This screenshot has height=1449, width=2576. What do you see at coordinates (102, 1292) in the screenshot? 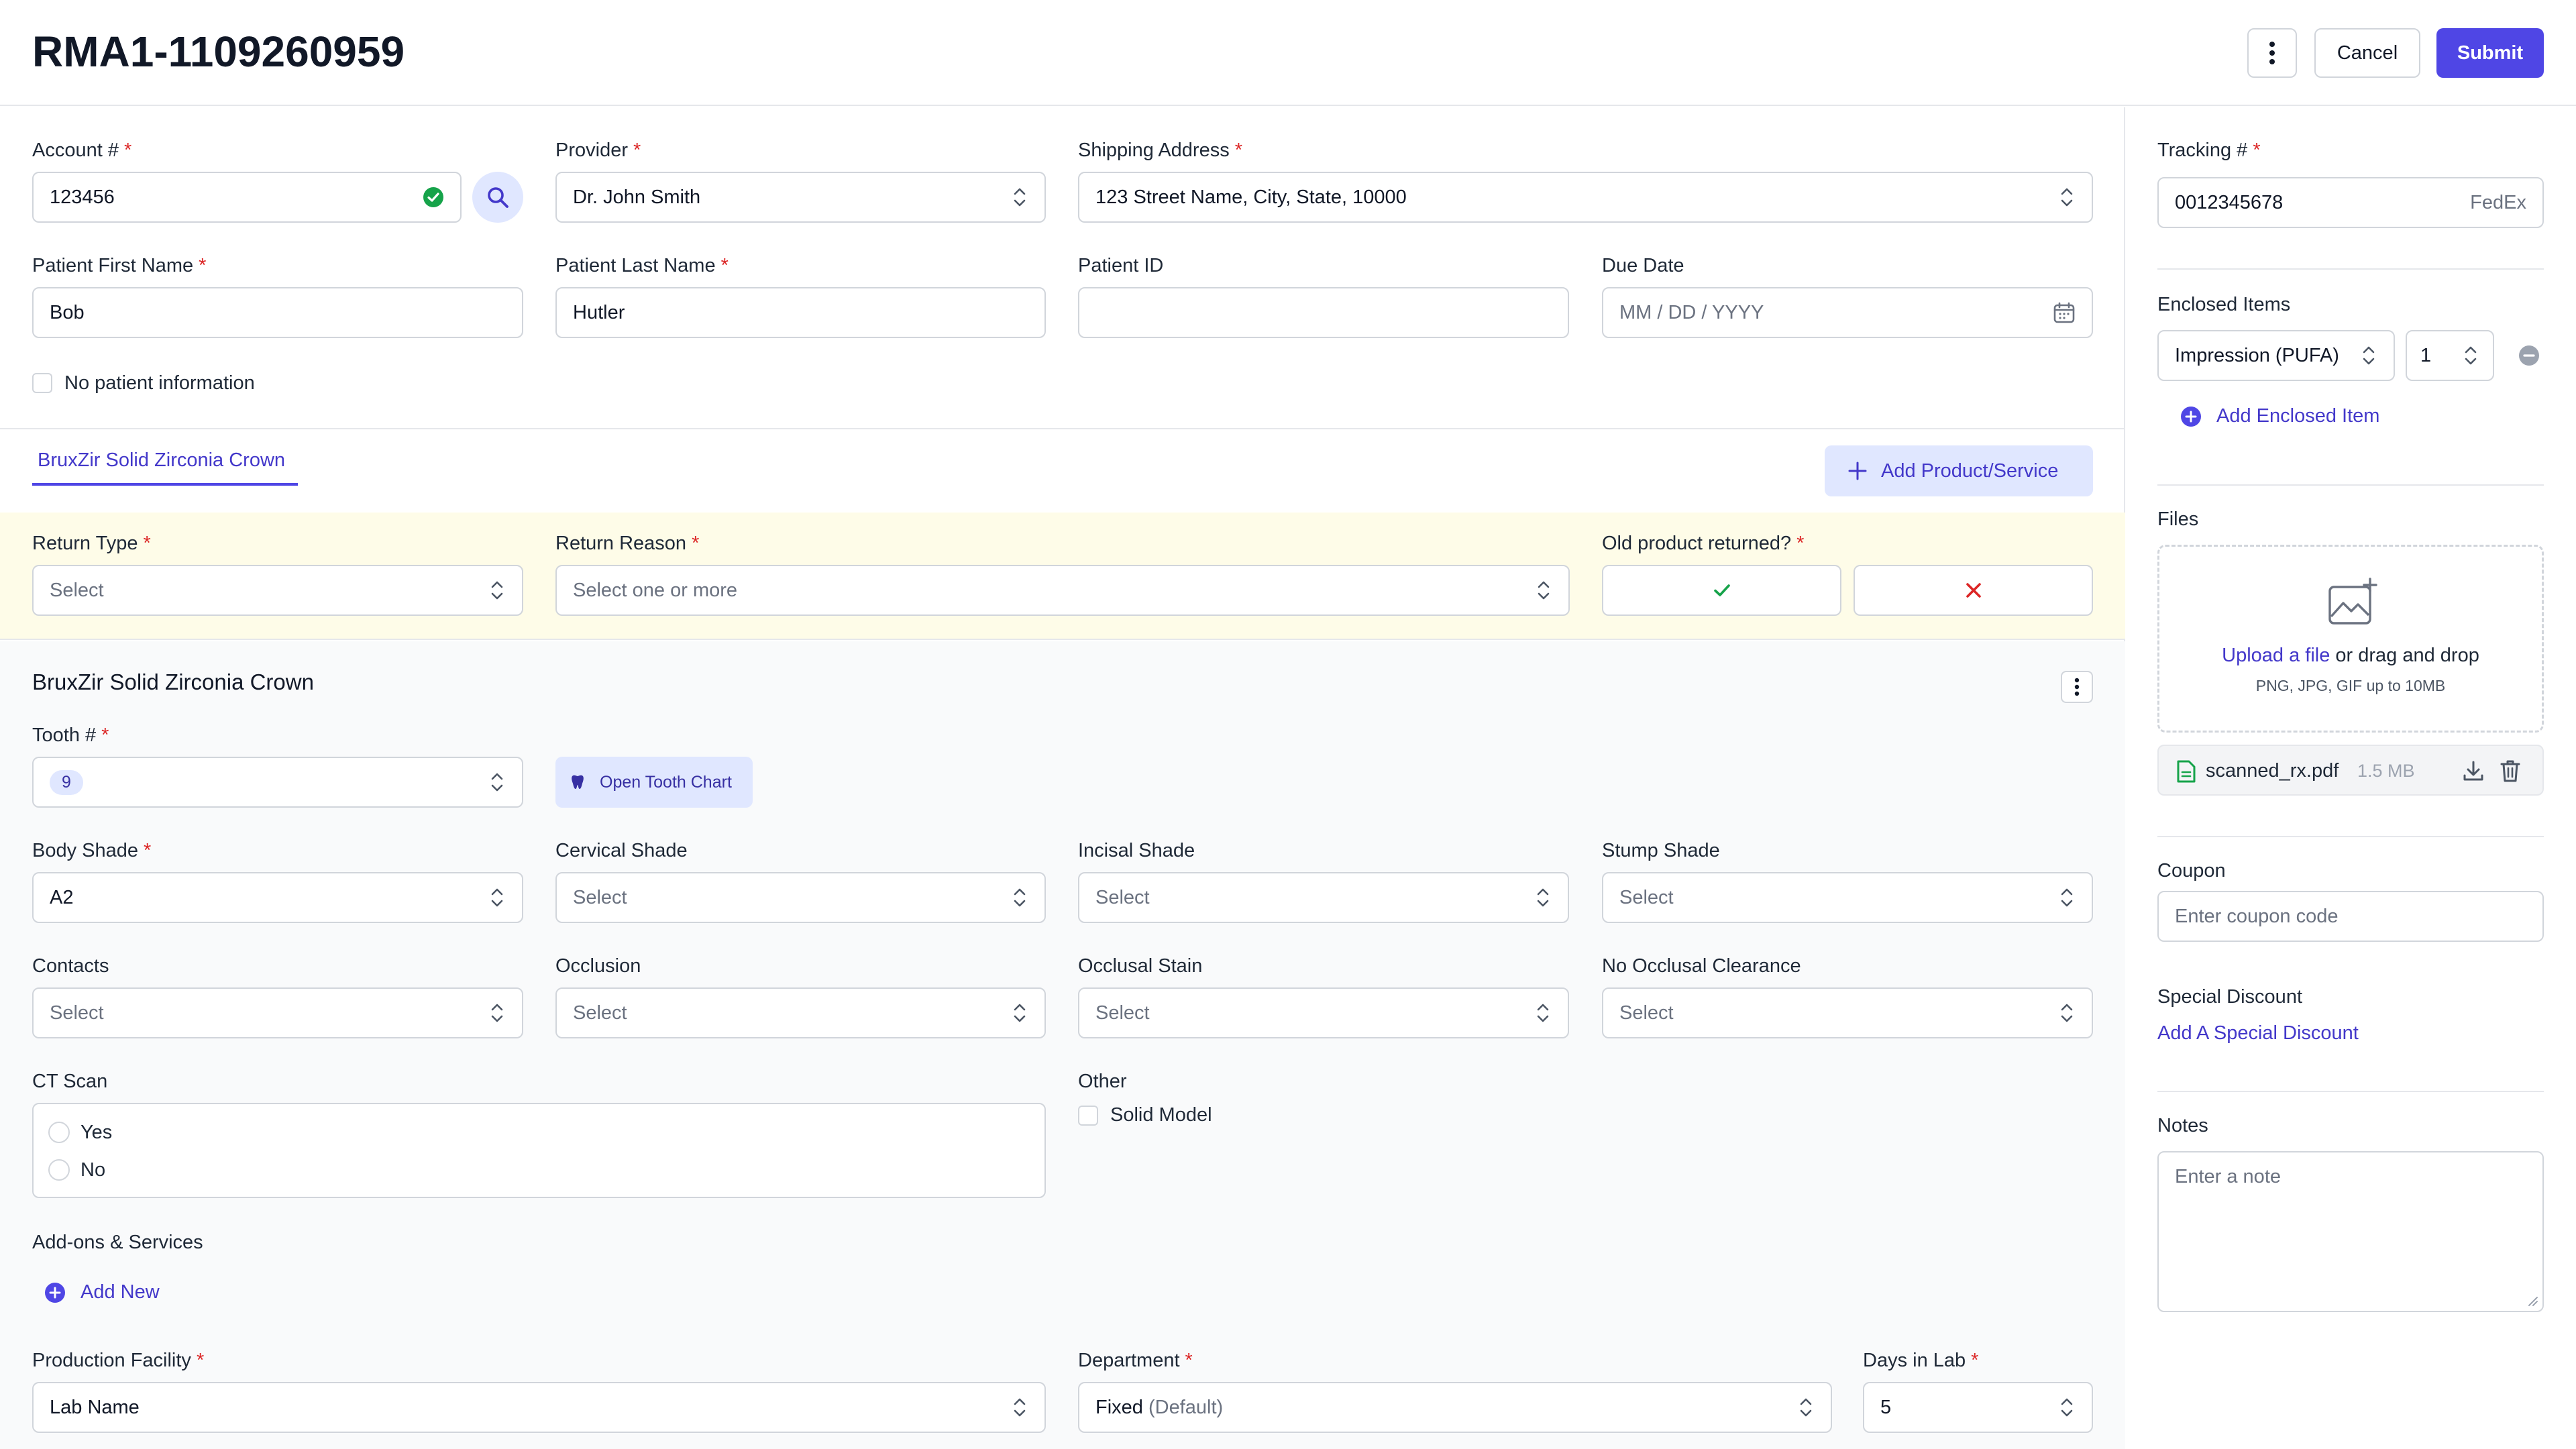
I see `add-new-button: Add New` at bounding box center [102, 1292].